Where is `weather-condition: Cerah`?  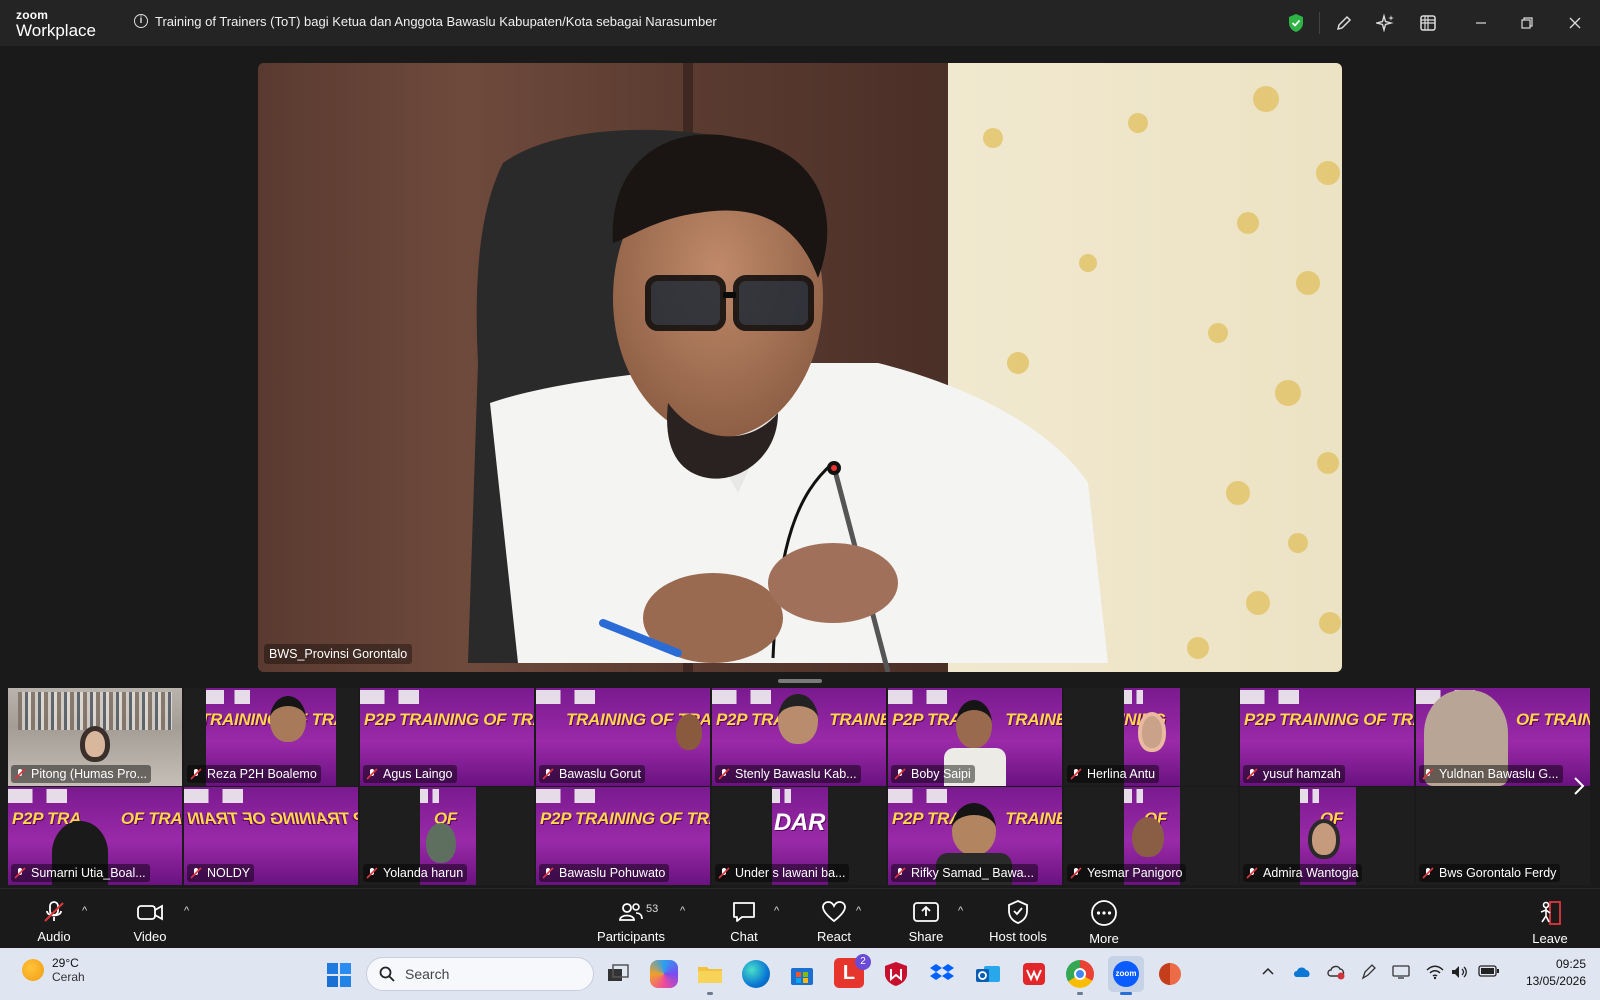 weather-condition: Cerah is located at coordinates (68, 977).